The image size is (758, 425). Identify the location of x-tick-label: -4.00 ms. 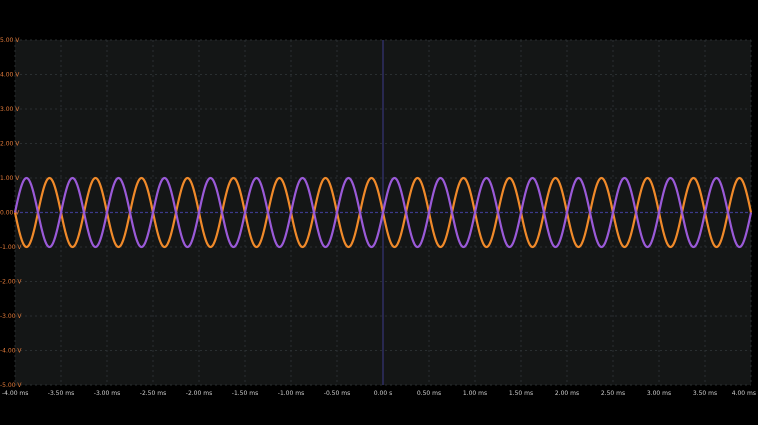
(15, 393).